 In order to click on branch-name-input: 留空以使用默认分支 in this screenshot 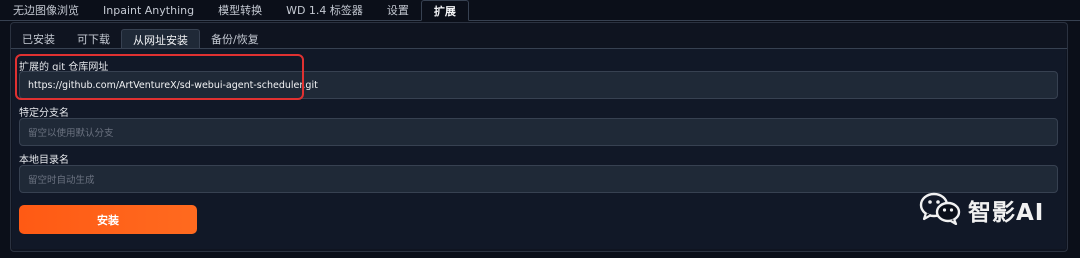, I will do `click(538, 132)`.